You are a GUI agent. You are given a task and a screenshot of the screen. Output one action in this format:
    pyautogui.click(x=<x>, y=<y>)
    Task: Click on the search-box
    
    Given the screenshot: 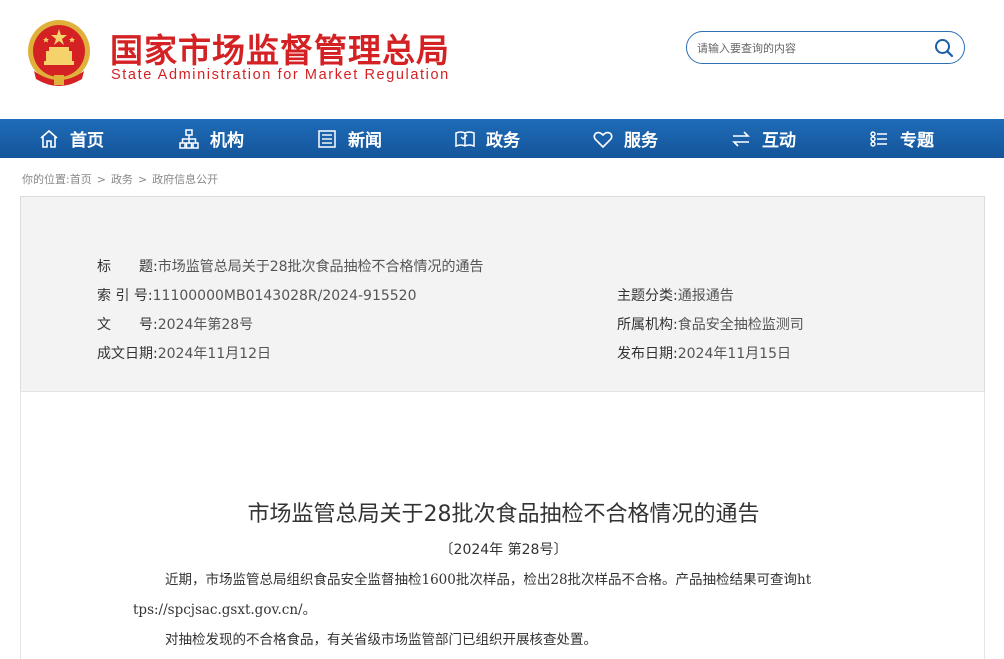 What is the action you would take?
    pyautogui.click(x=825, y=47)
    